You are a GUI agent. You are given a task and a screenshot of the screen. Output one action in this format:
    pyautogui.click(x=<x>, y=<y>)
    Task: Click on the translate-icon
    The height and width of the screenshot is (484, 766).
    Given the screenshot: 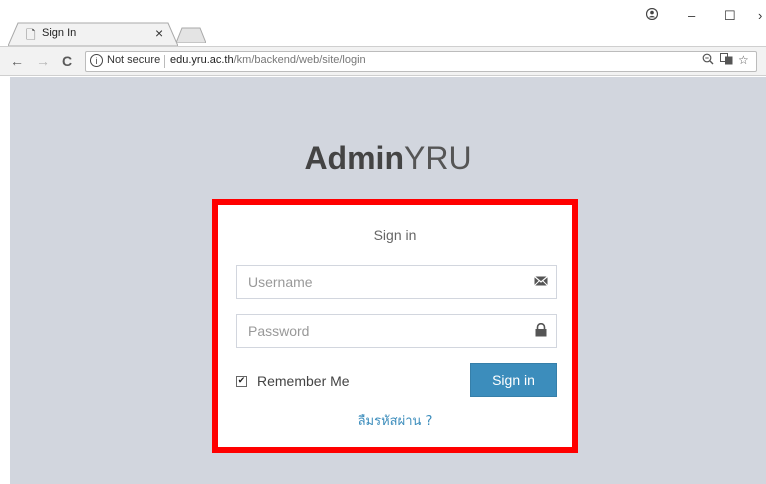 What is the action you would take?
    pyautogui.click(x=726, y=60)
    